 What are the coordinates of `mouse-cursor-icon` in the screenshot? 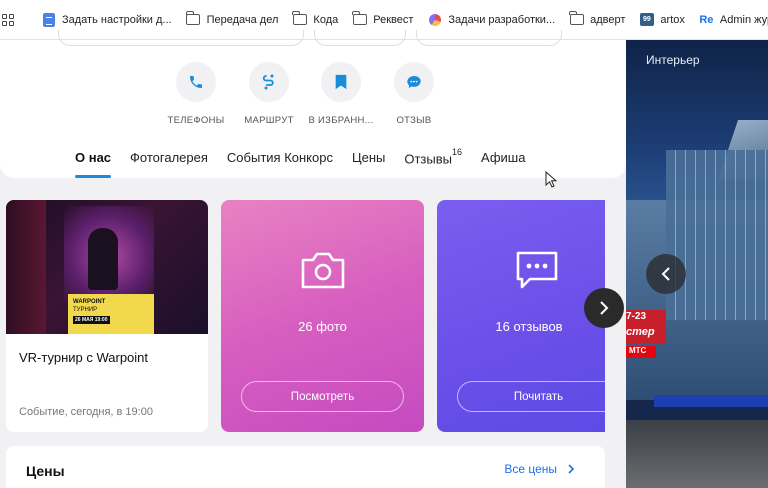 It's located at (551, 179).